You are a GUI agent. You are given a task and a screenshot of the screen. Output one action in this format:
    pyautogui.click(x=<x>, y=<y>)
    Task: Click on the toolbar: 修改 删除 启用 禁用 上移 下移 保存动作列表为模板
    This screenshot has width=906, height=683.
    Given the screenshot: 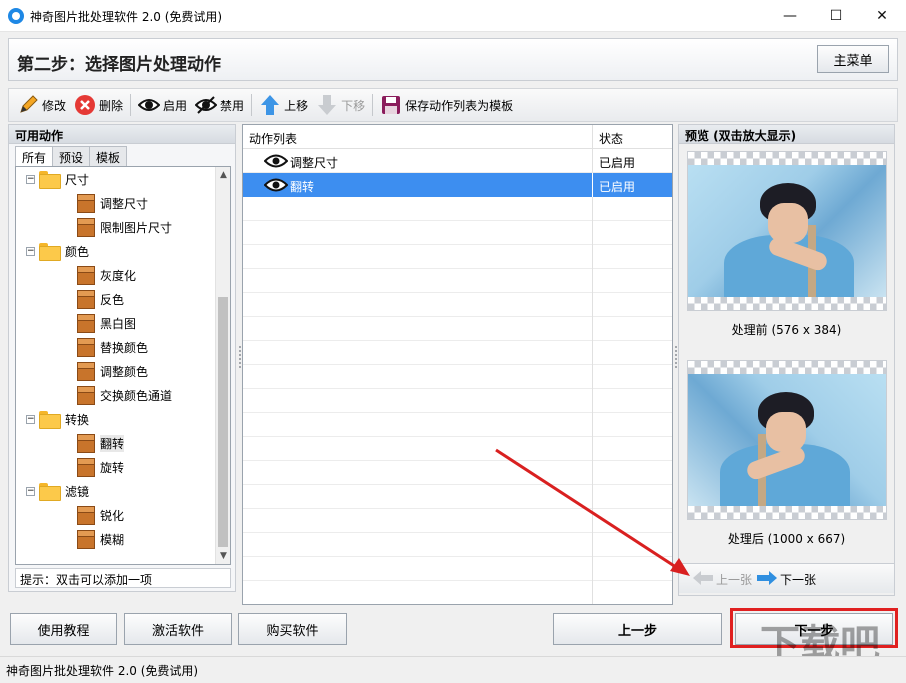 What is the action you would take?
    pyautogui.click(x=453, y=105)
    